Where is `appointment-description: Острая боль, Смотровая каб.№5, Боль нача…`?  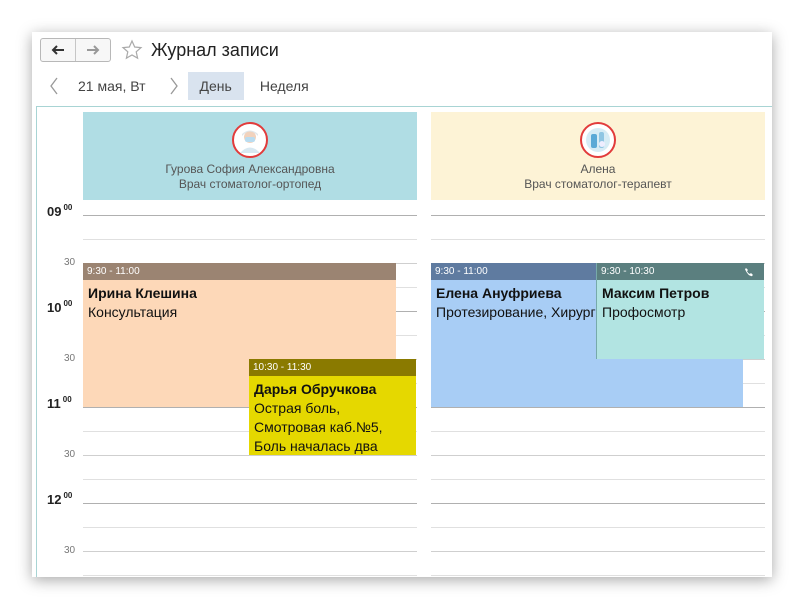 appointment-description: Острая боль, Смотровая каб.№5, Боль нача… is located at coordinates (318, 427).